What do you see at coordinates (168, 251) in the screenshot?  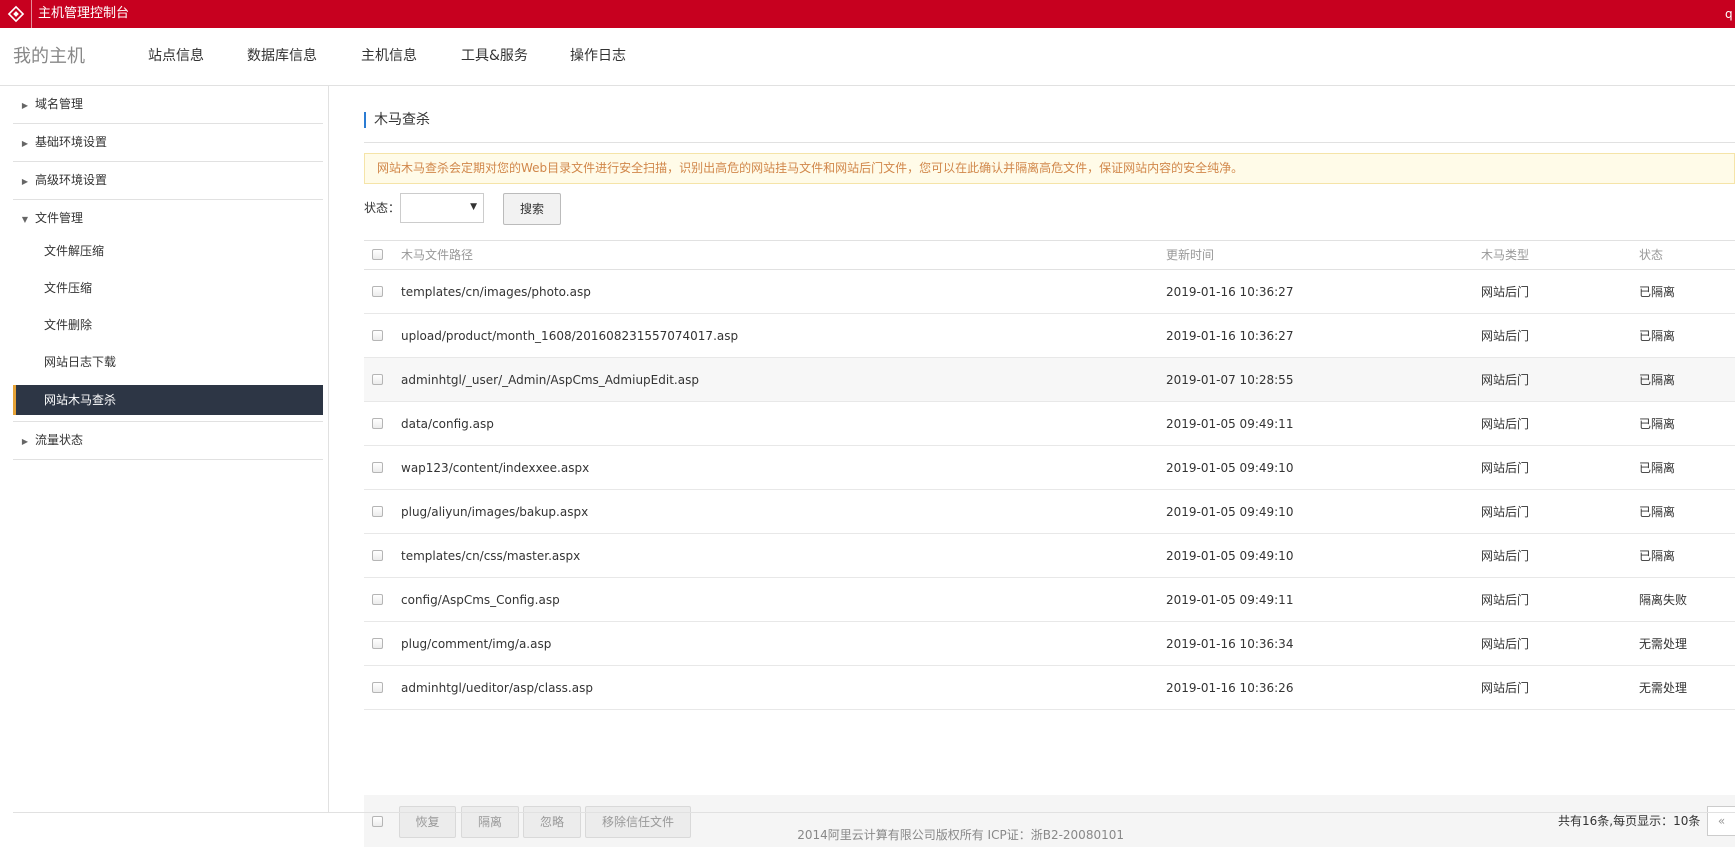 I see `sidebar-item-unzip: 文件解压缩` at bounding box center [168, 251].